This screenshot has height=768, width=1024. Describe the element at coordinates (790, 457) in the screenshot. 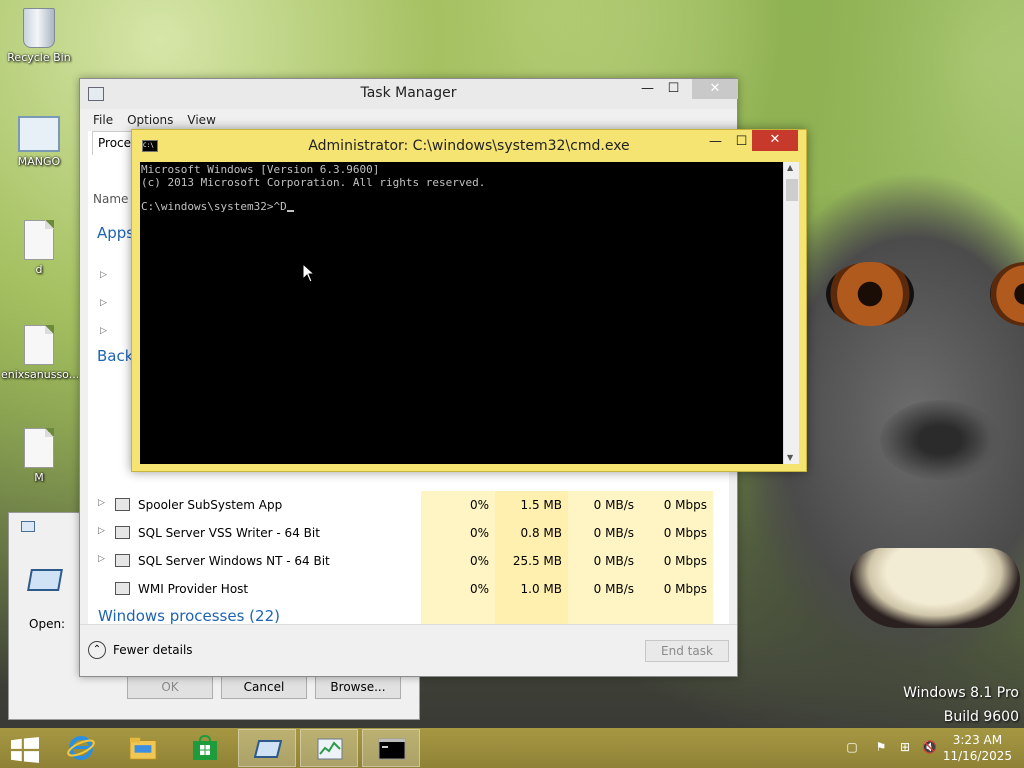

I see `scroll-down-icon: ▼` at that location.